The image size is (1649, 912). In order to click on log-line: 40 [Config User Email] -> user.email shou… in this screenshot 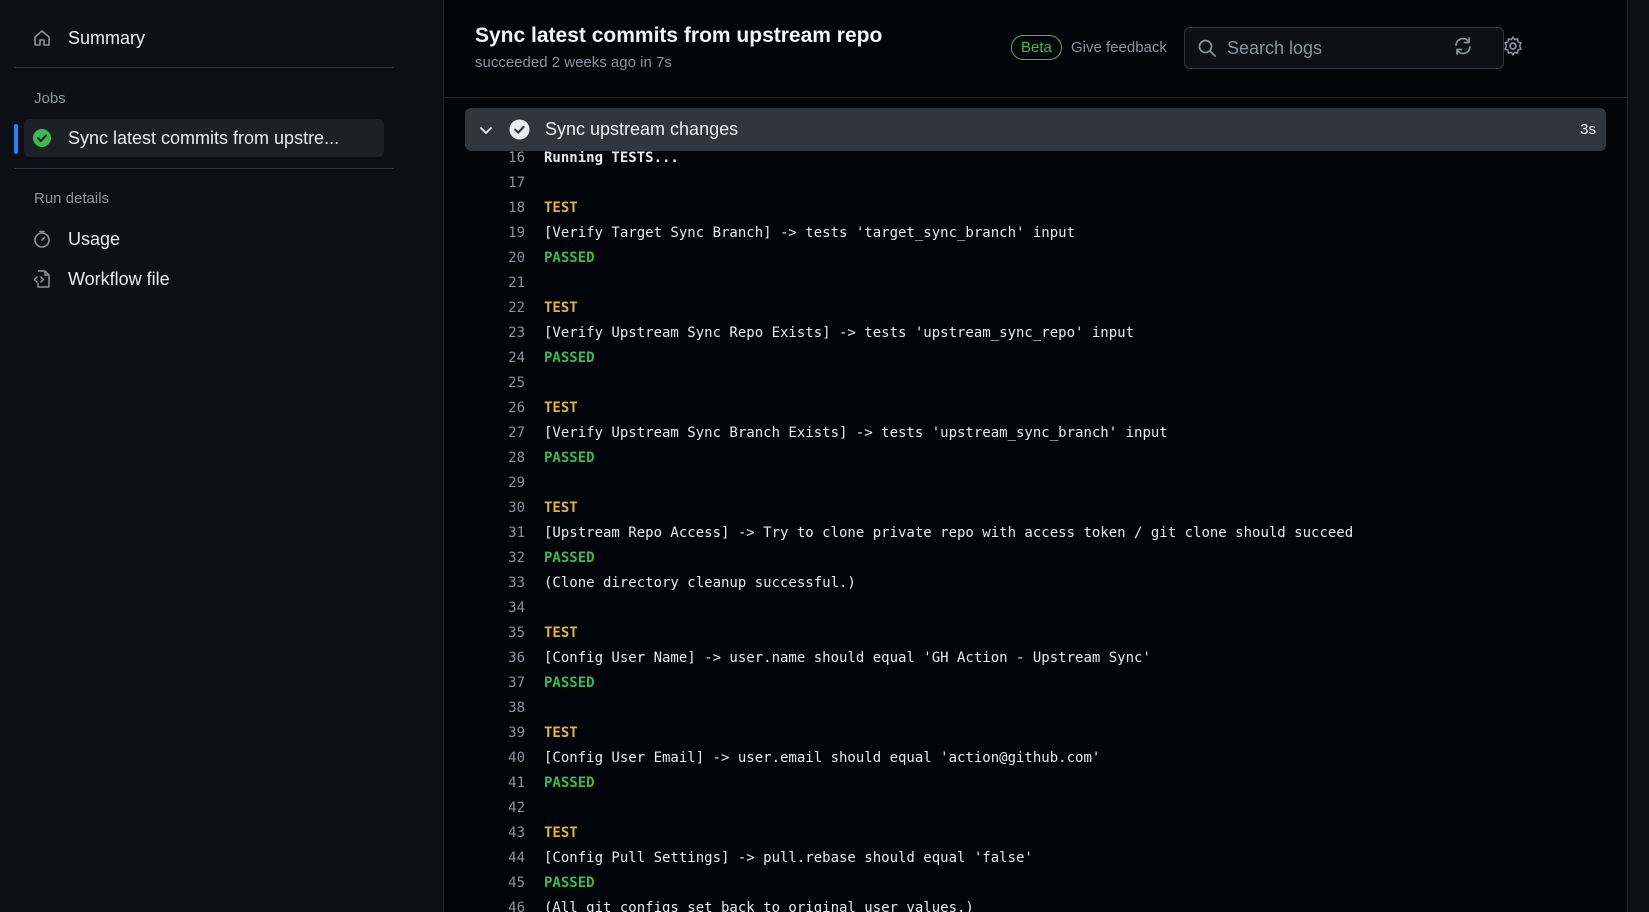, I will do `click(1025, 757)`.